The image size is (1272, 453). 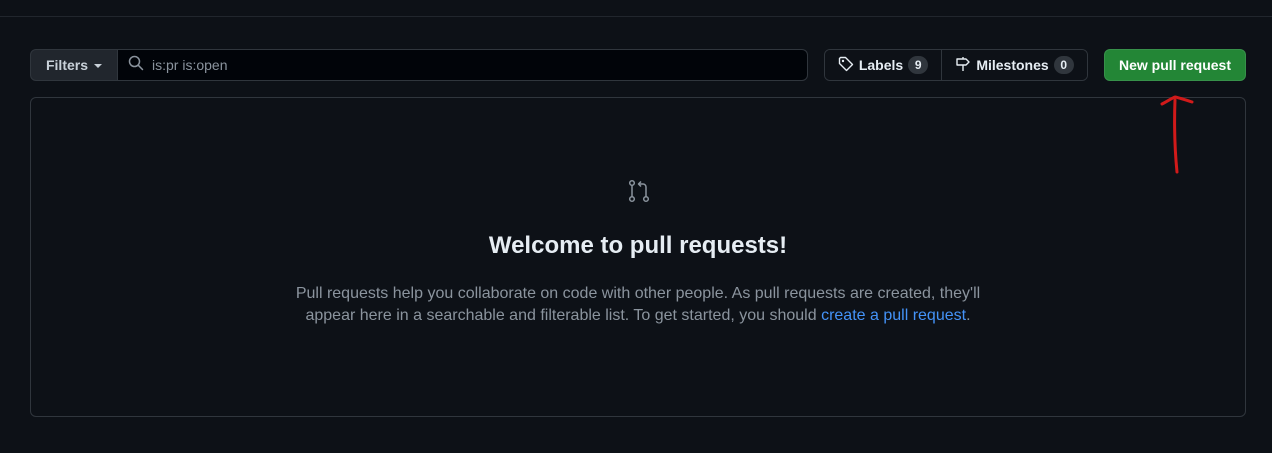 What do you see at coordinates (638, 245) in the screenshot?
I see `empty-state-title: Welcome to pull requests!` at bounding box center [638, 245].